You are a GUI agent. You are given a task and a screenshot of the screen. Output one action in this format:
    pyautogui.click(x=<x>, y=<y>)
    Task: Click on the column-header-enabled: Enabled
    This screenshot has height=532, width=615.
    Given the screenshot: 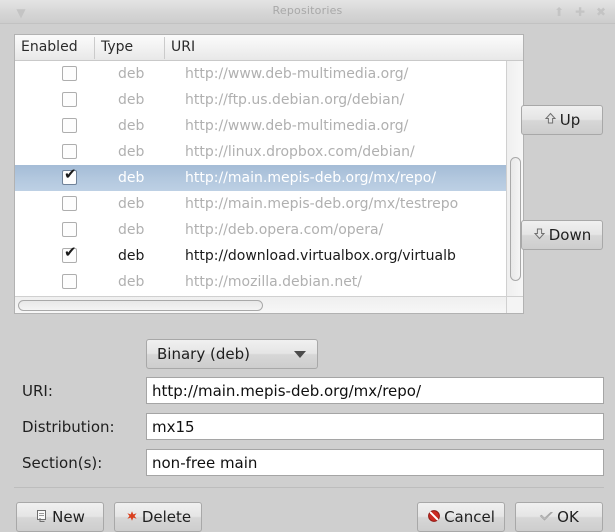 What is the action you would take?
    pyautogui.click(x=54, y=47)
    